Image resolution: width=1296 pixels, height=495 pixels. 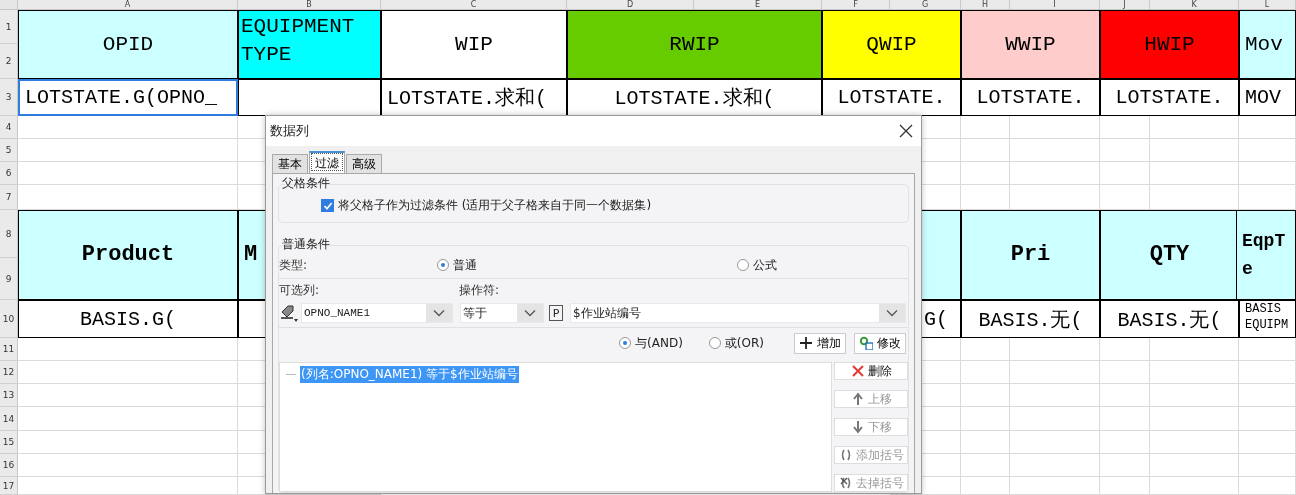 What do you see at coordinates (9, 465) in the screenshot?
I see `row-header: 16` at bounding box center [9, 465].